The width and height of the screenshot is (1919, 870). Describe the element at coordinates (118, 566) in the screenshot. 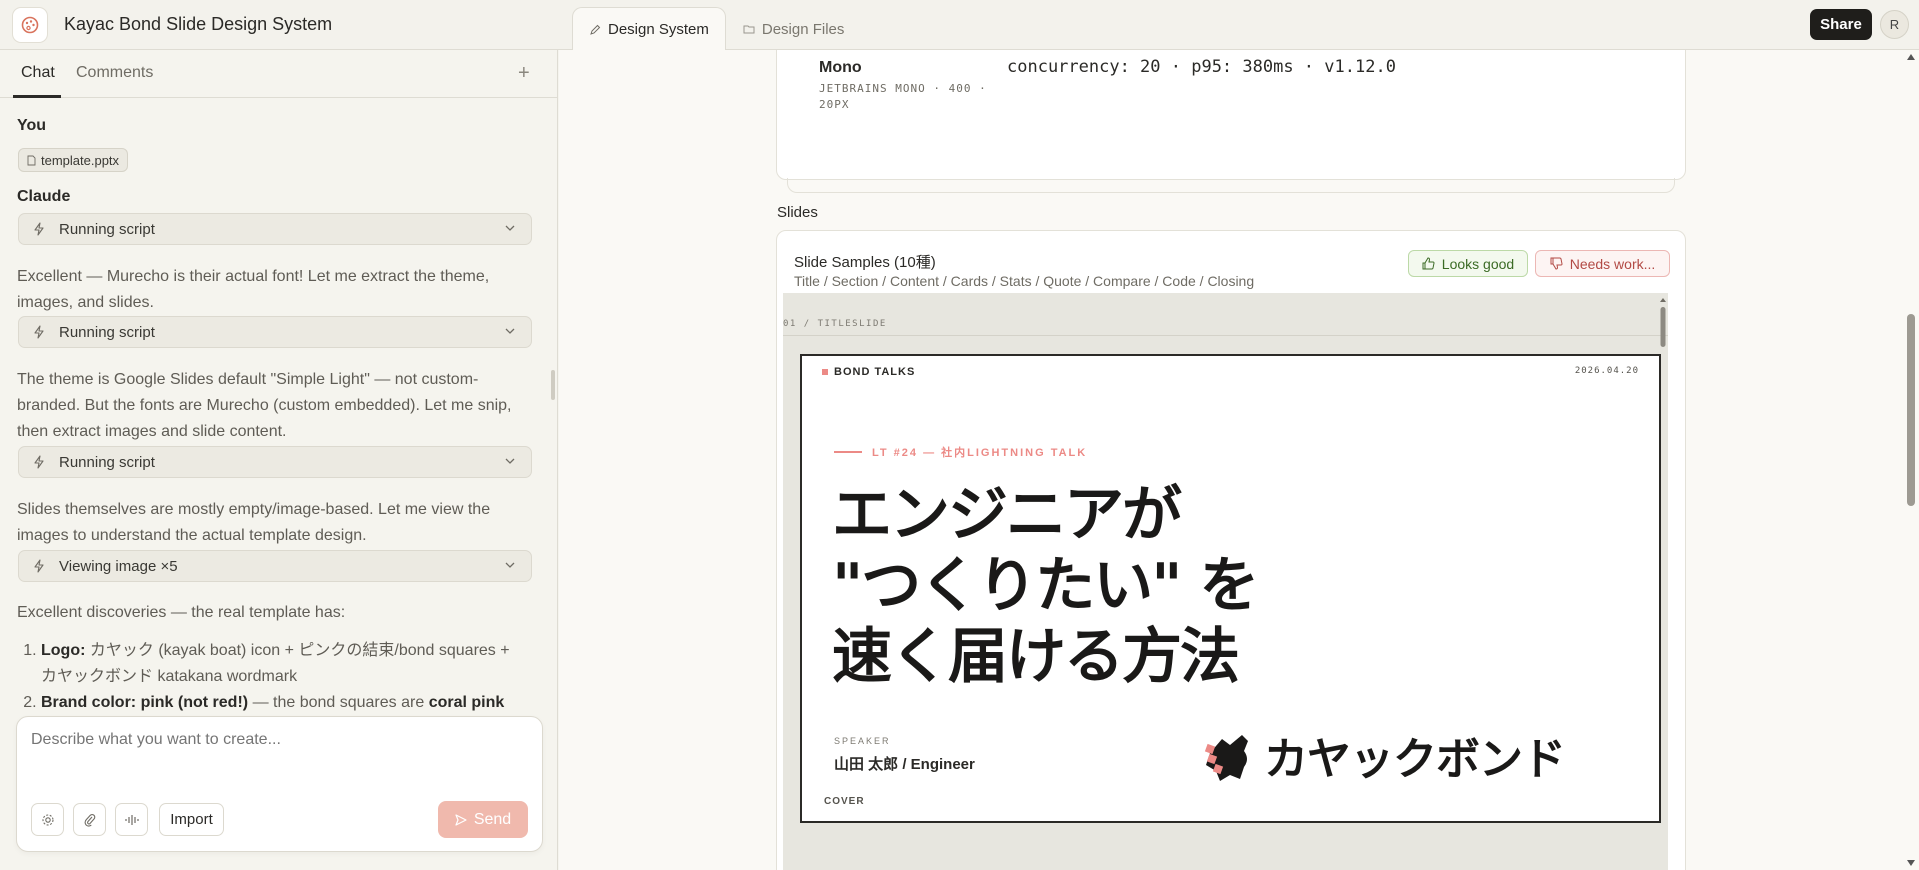

I see `tool-label: Viewing image ×5` at that location.